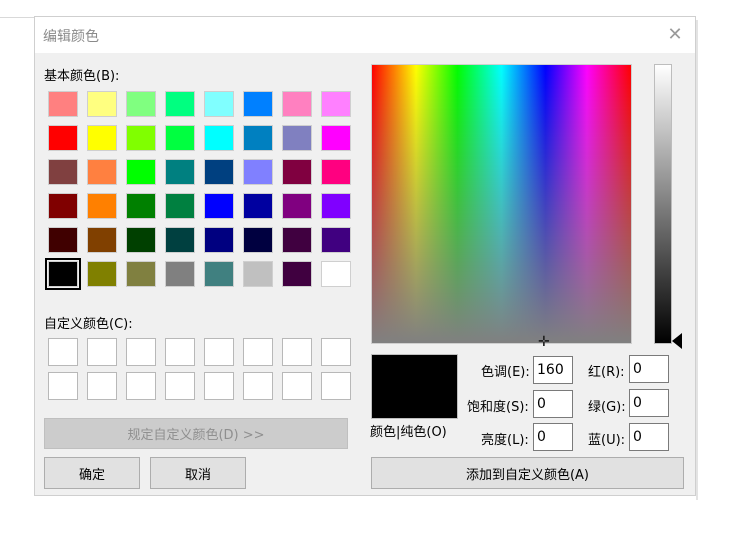 The image size is (744, 549). What do you see at coordinates (92, 473) in the screenshot?
I see `ok-button: 确定` at bounding box center [92, 473].